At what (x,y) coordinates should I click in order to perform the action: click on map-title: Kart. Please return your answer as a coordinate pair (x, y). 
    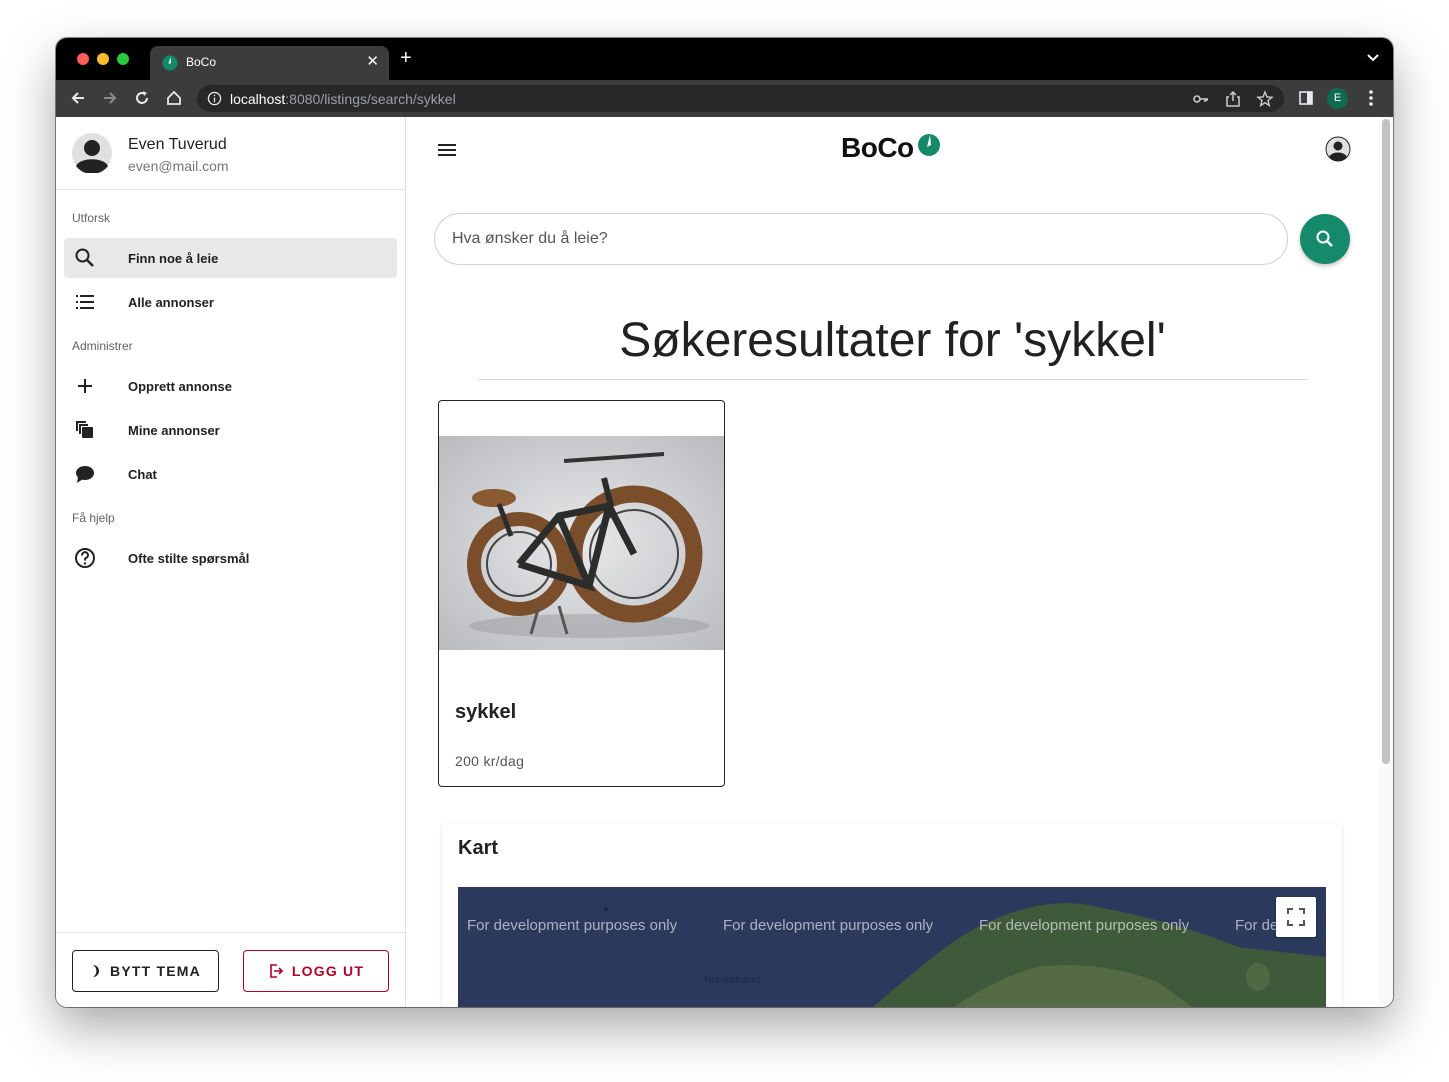
    Looking at the image, I should click on (478, 848).